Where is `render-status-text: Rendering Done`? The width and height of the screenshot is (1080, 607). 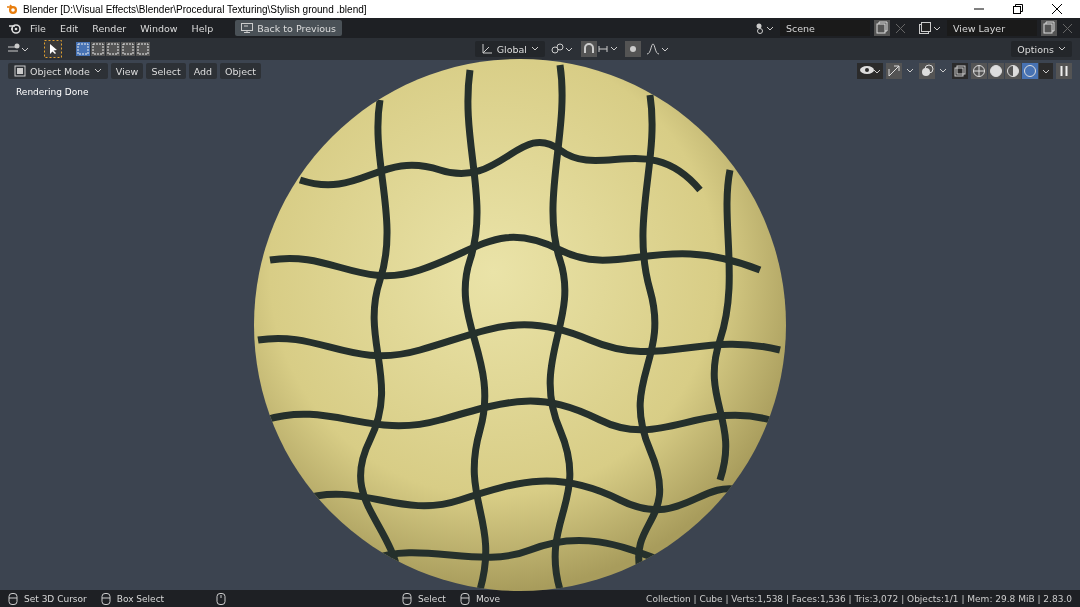
render-status-text: Rendering Done is located at coordinates (52, 92).